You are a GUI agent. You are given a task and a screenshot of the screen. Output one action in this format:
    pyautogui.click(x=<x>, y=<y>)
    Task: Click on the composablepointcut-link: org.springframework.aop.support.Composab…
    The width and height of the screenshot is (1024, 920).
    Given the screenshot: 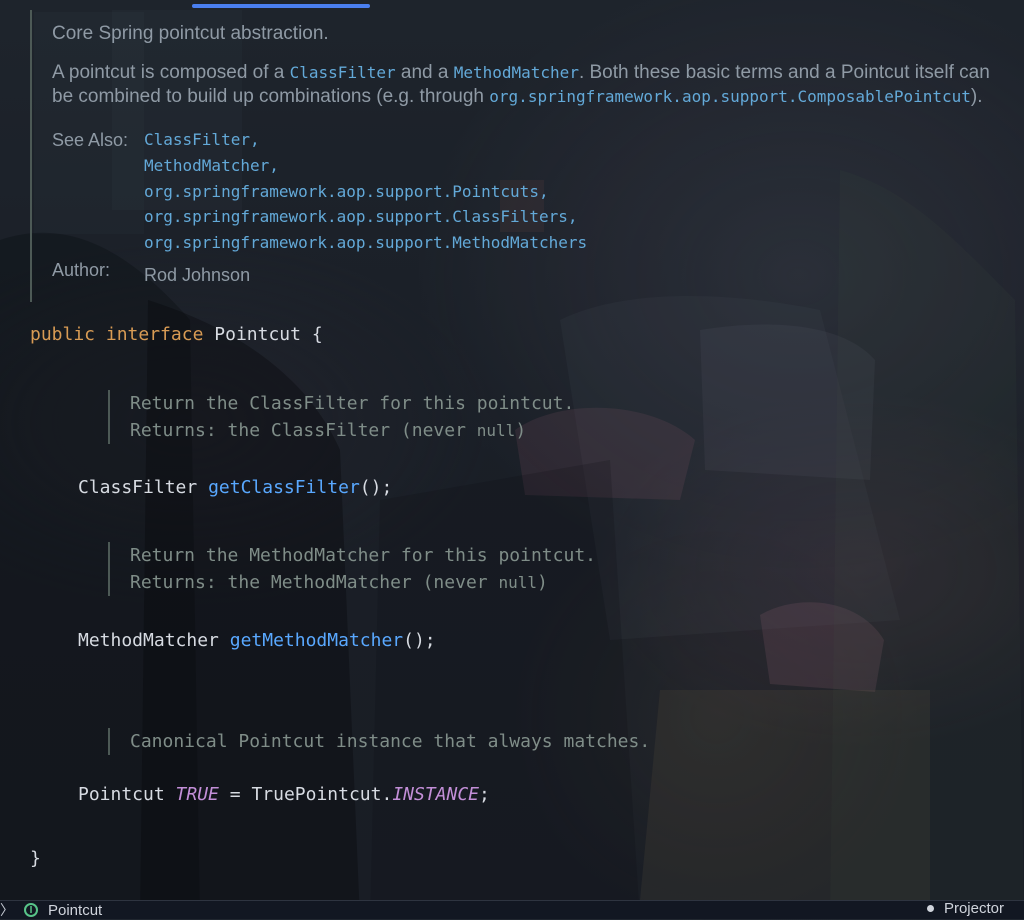 What is the action you would take?
    pyautogui.click(x=730, y=96)
    